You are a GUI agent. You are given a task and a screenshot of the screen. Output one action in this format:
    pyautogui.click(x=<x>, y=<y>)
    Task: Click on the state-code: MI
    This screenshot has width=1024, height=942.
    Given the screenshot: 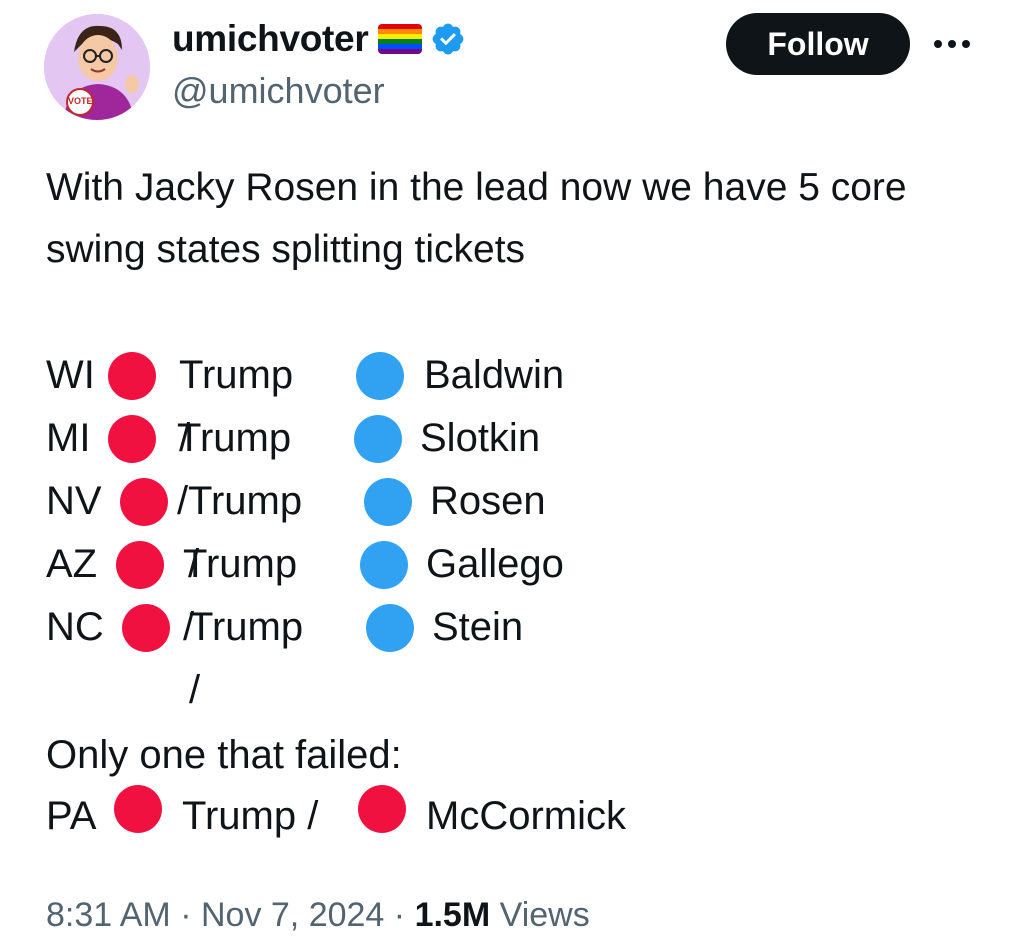 What is the action you would take?
    pyautogui.click(x=68, y=438)
    